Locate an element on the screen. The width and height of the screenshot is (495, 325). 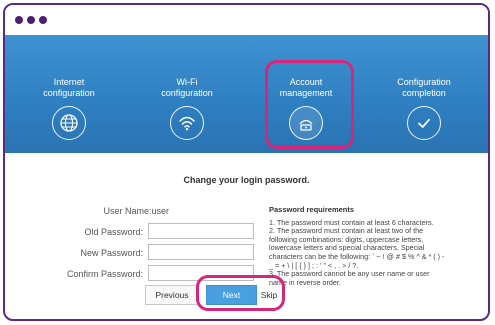
previous-button: Previous is located at coordinates (172, 295).